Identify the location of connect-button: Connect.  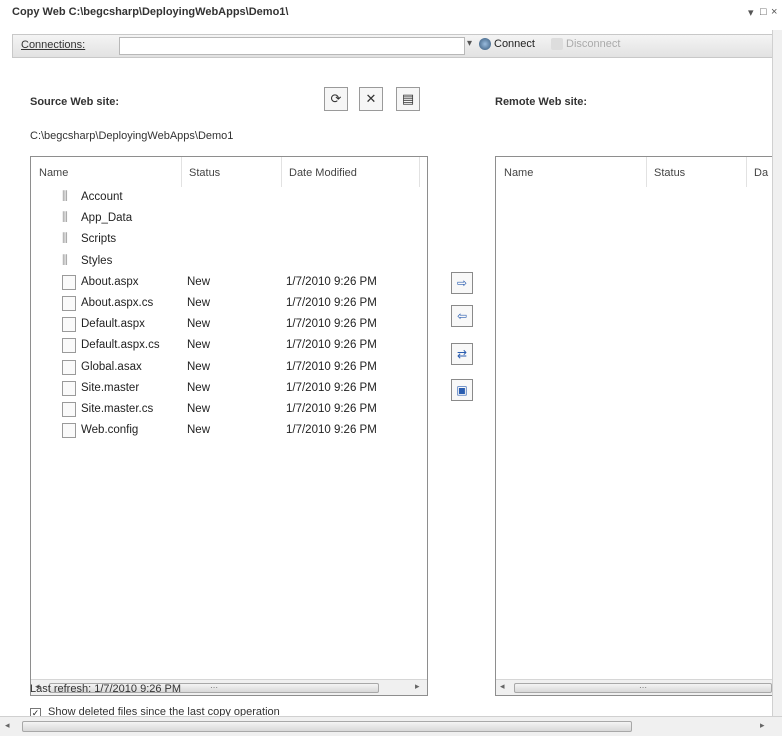
(507, 44).